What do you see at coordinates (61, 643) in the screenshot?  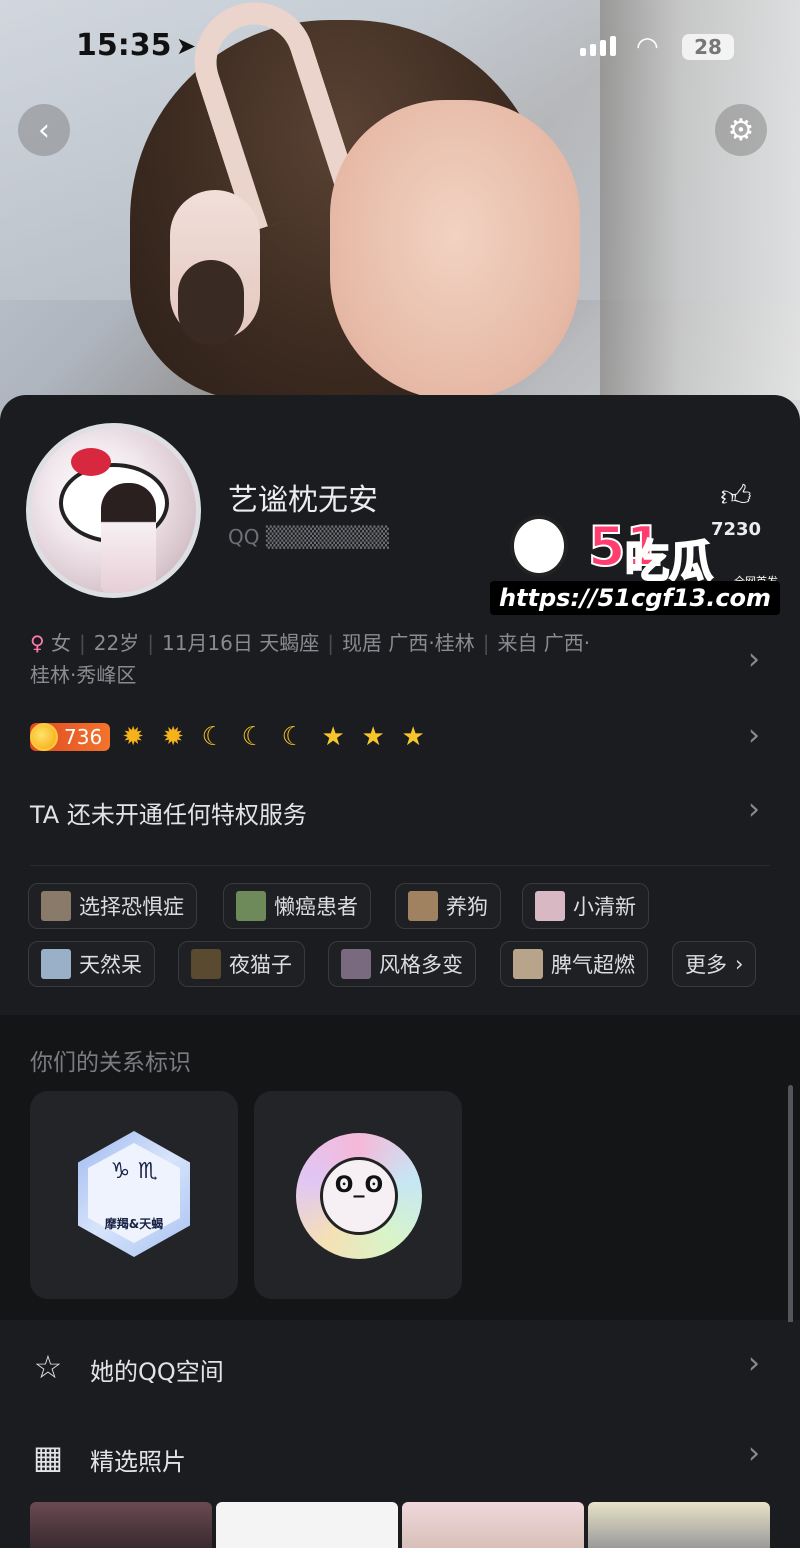 I see `info-gender: 女` at bounding box center [61, 643].